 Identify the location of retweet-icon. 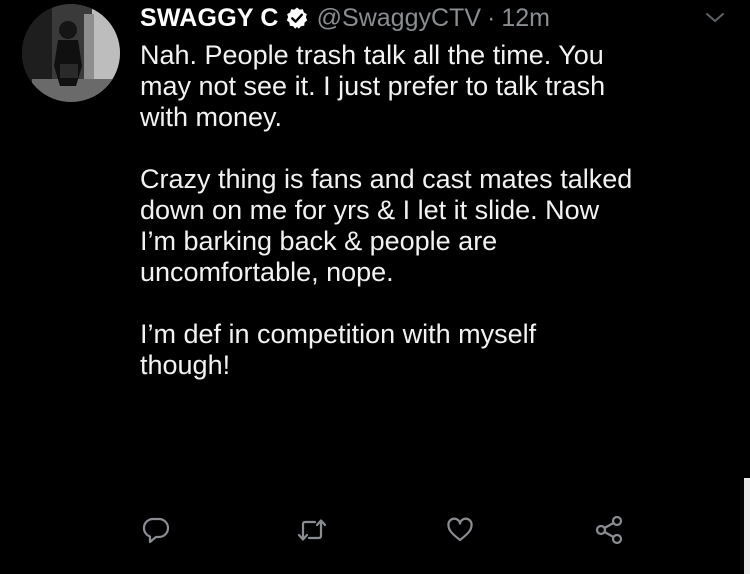
(312, 532).